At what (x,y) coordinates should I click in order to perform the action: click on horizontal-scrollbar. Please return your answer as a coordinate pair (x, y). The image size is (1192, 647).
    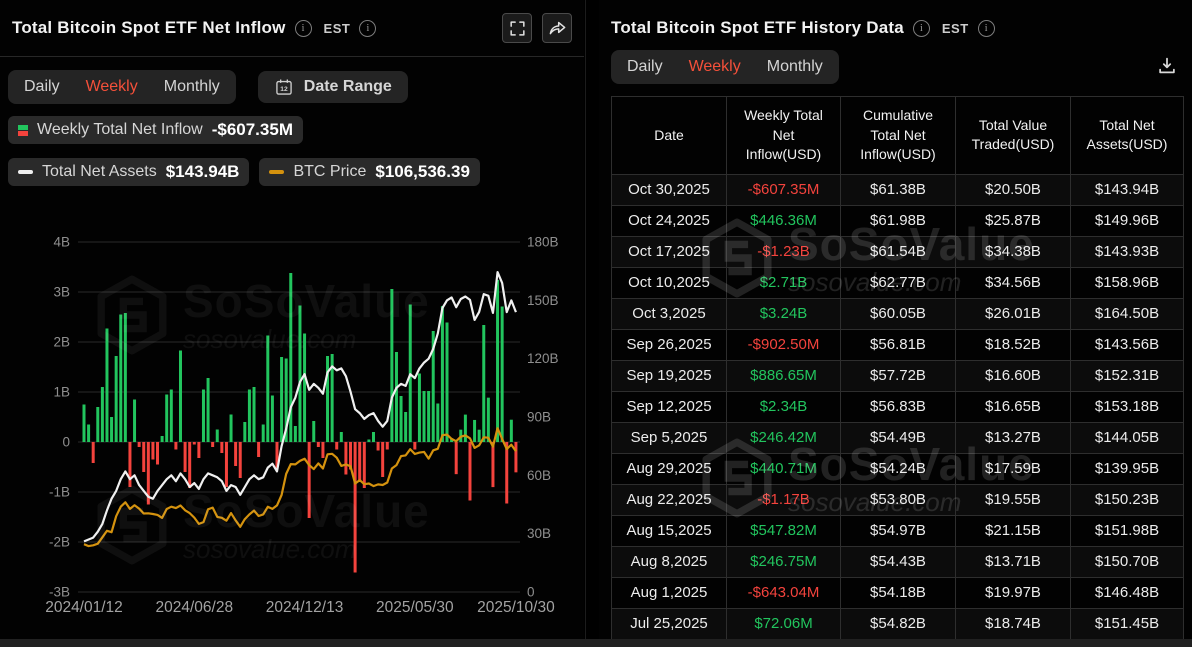
    Looking at the image, I should click on (596, 643).